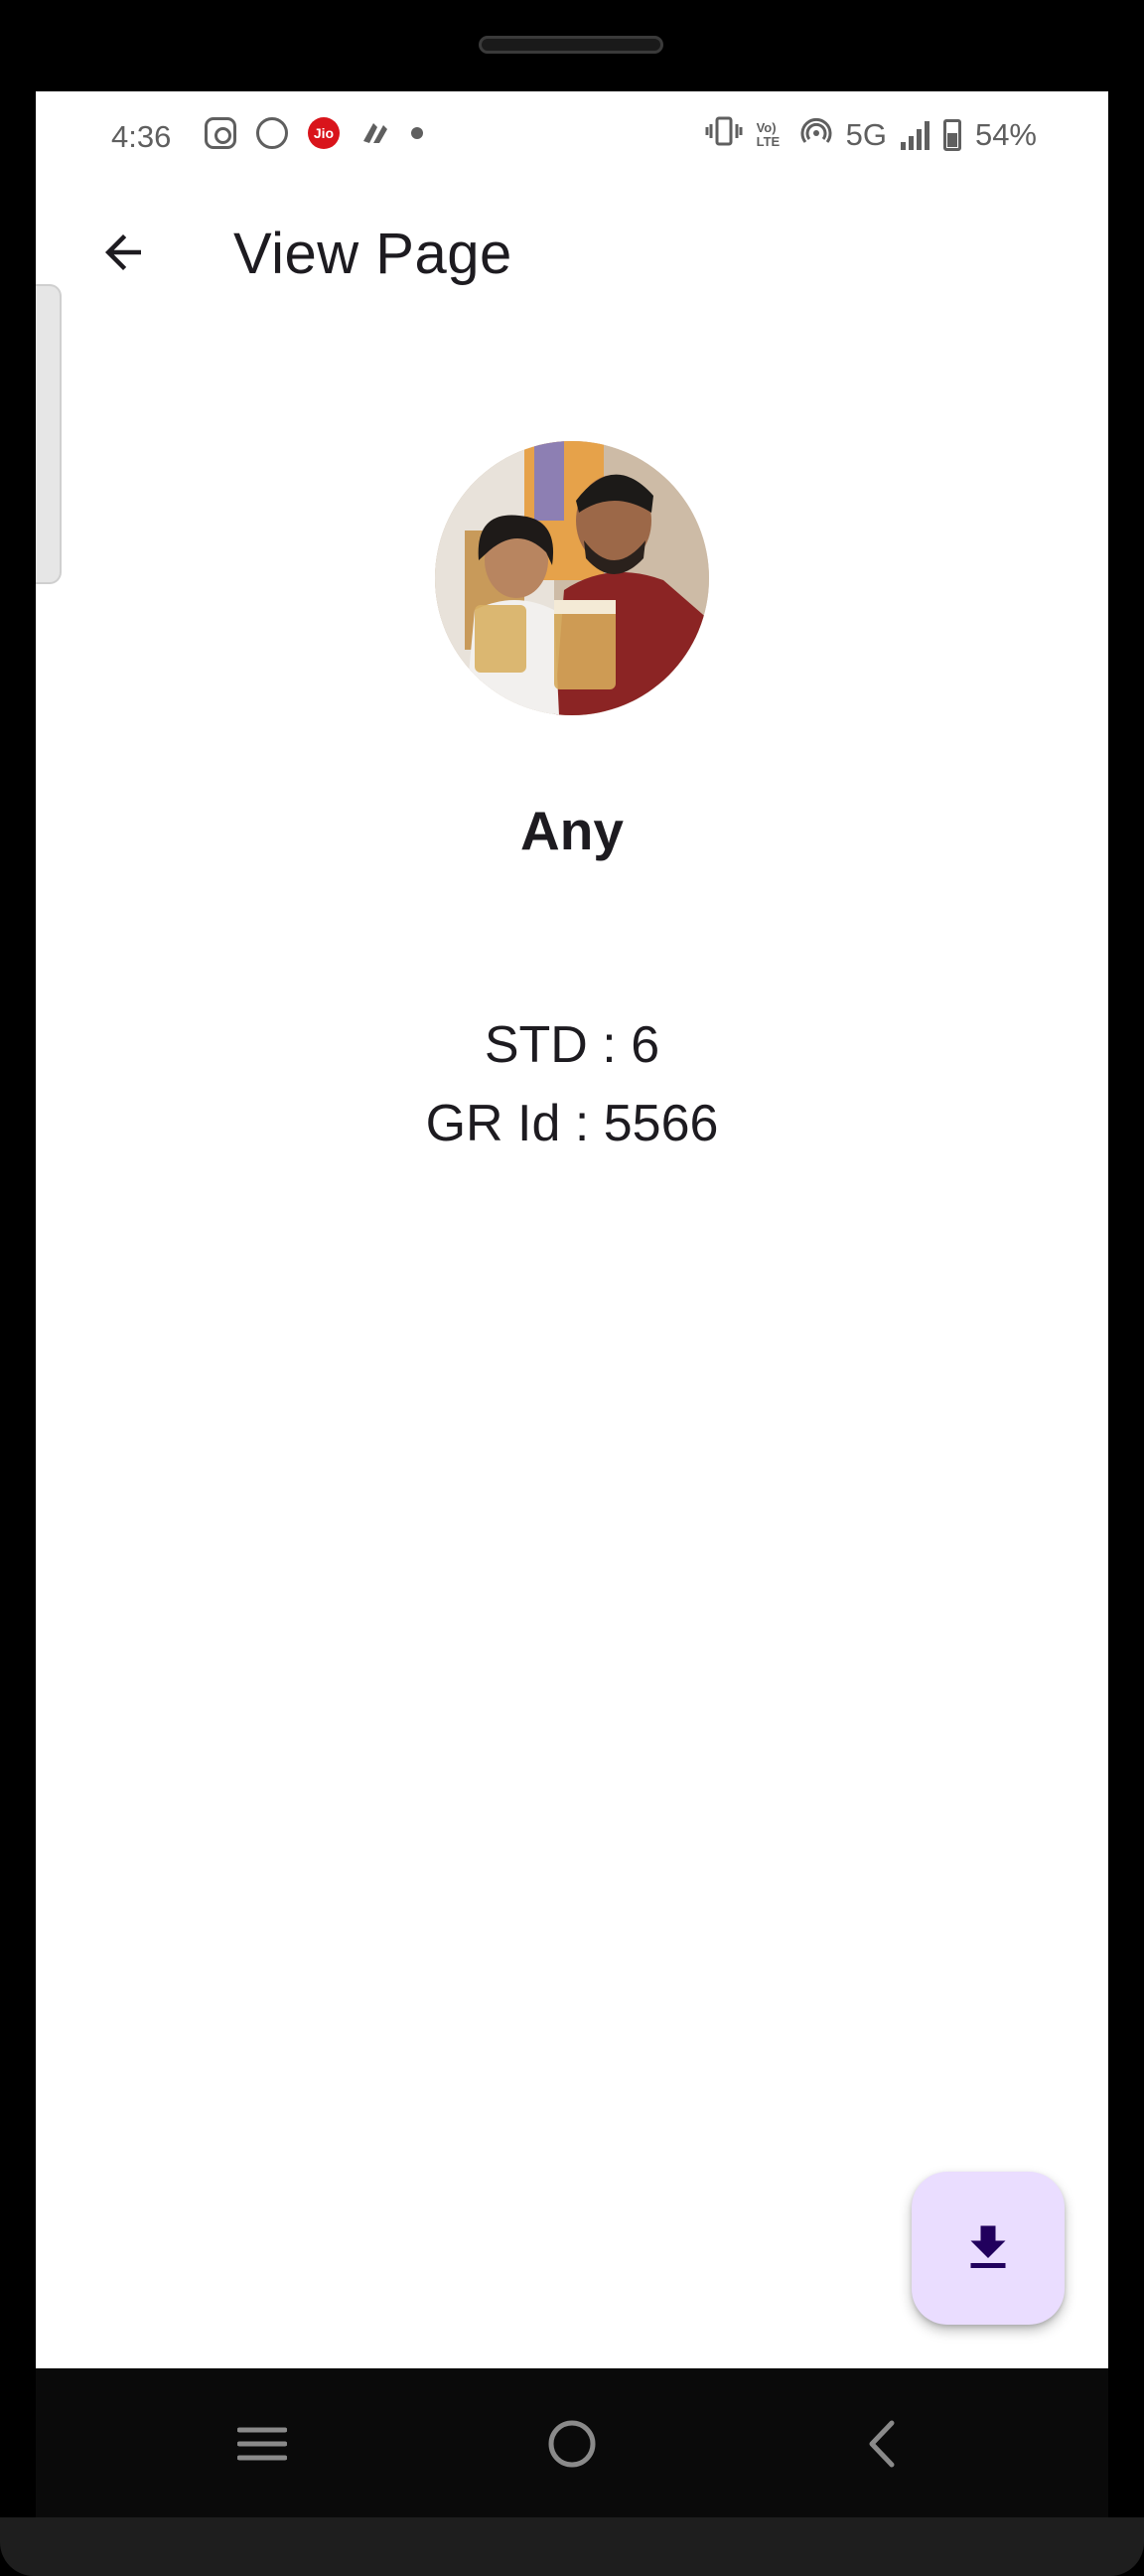  I want to click on signal-icon, so click(915, 135).